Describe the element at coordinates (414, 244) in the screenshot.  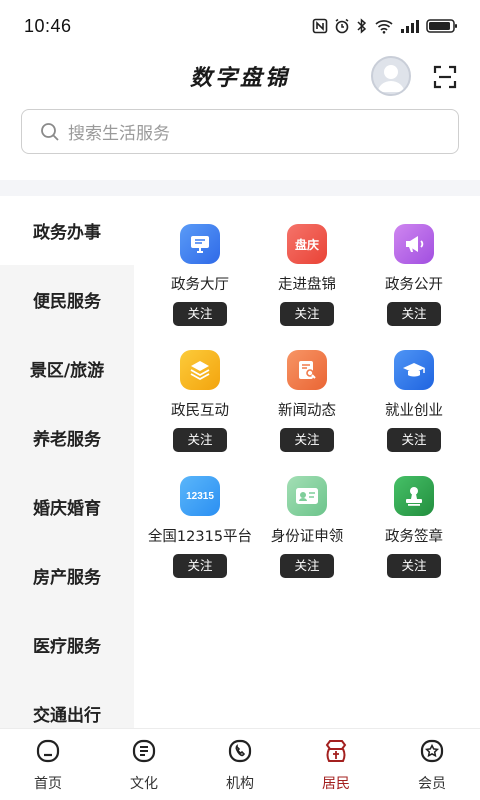
I see `megaphone-icon` at that location.